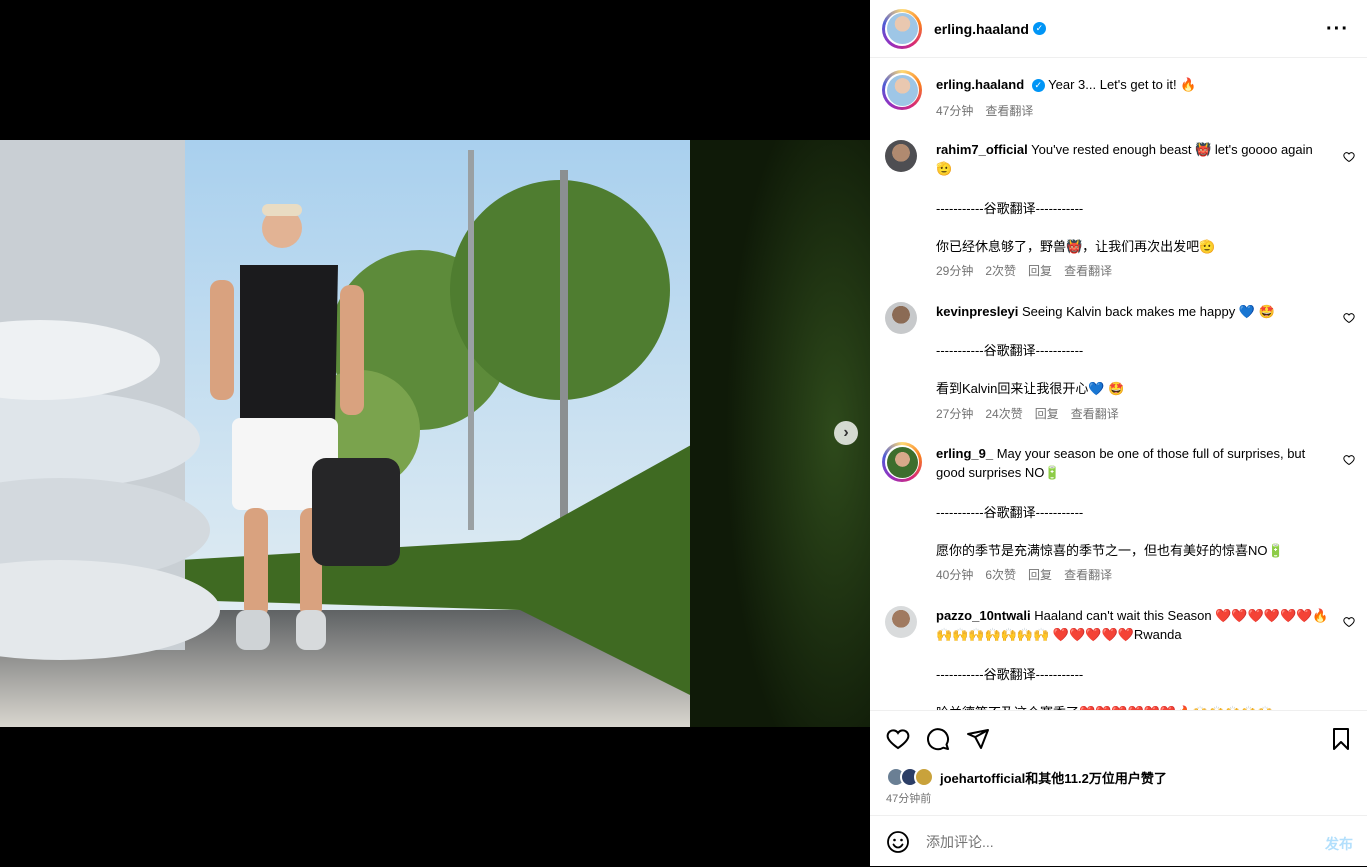 This screenshot has width=1367, height=867. I want to click on caption-username: erling.haaland, so click(980, 84).